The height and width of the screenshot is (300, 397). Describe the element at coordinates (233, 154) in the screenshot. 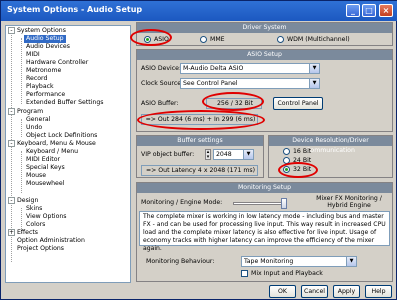

I see `vip-buffer-dropdown: 2048 ▼` at that location.